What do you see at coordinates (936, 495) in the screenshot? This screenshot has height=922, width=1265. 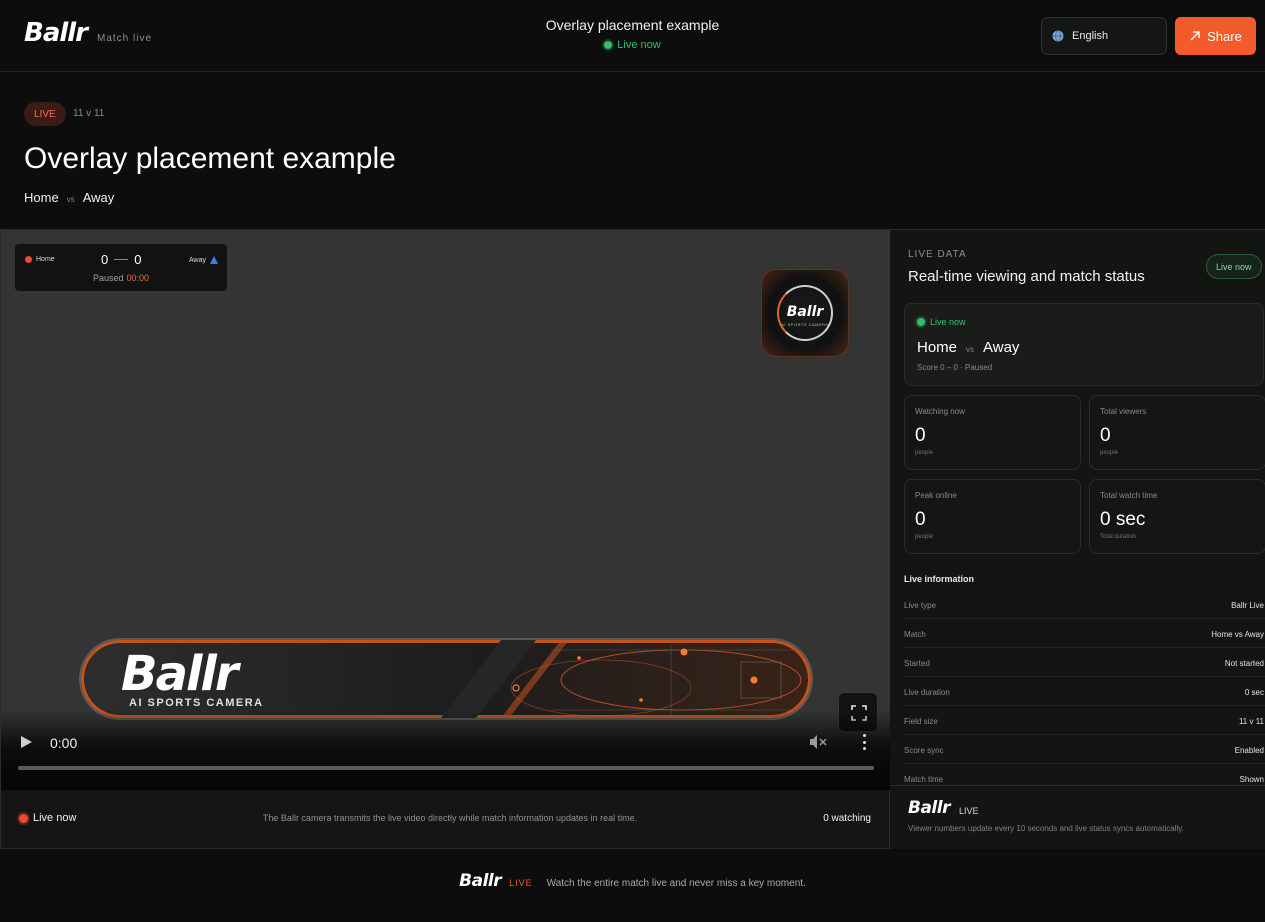 I see `stat-label: Peak online` at bounding box center [936, 495].